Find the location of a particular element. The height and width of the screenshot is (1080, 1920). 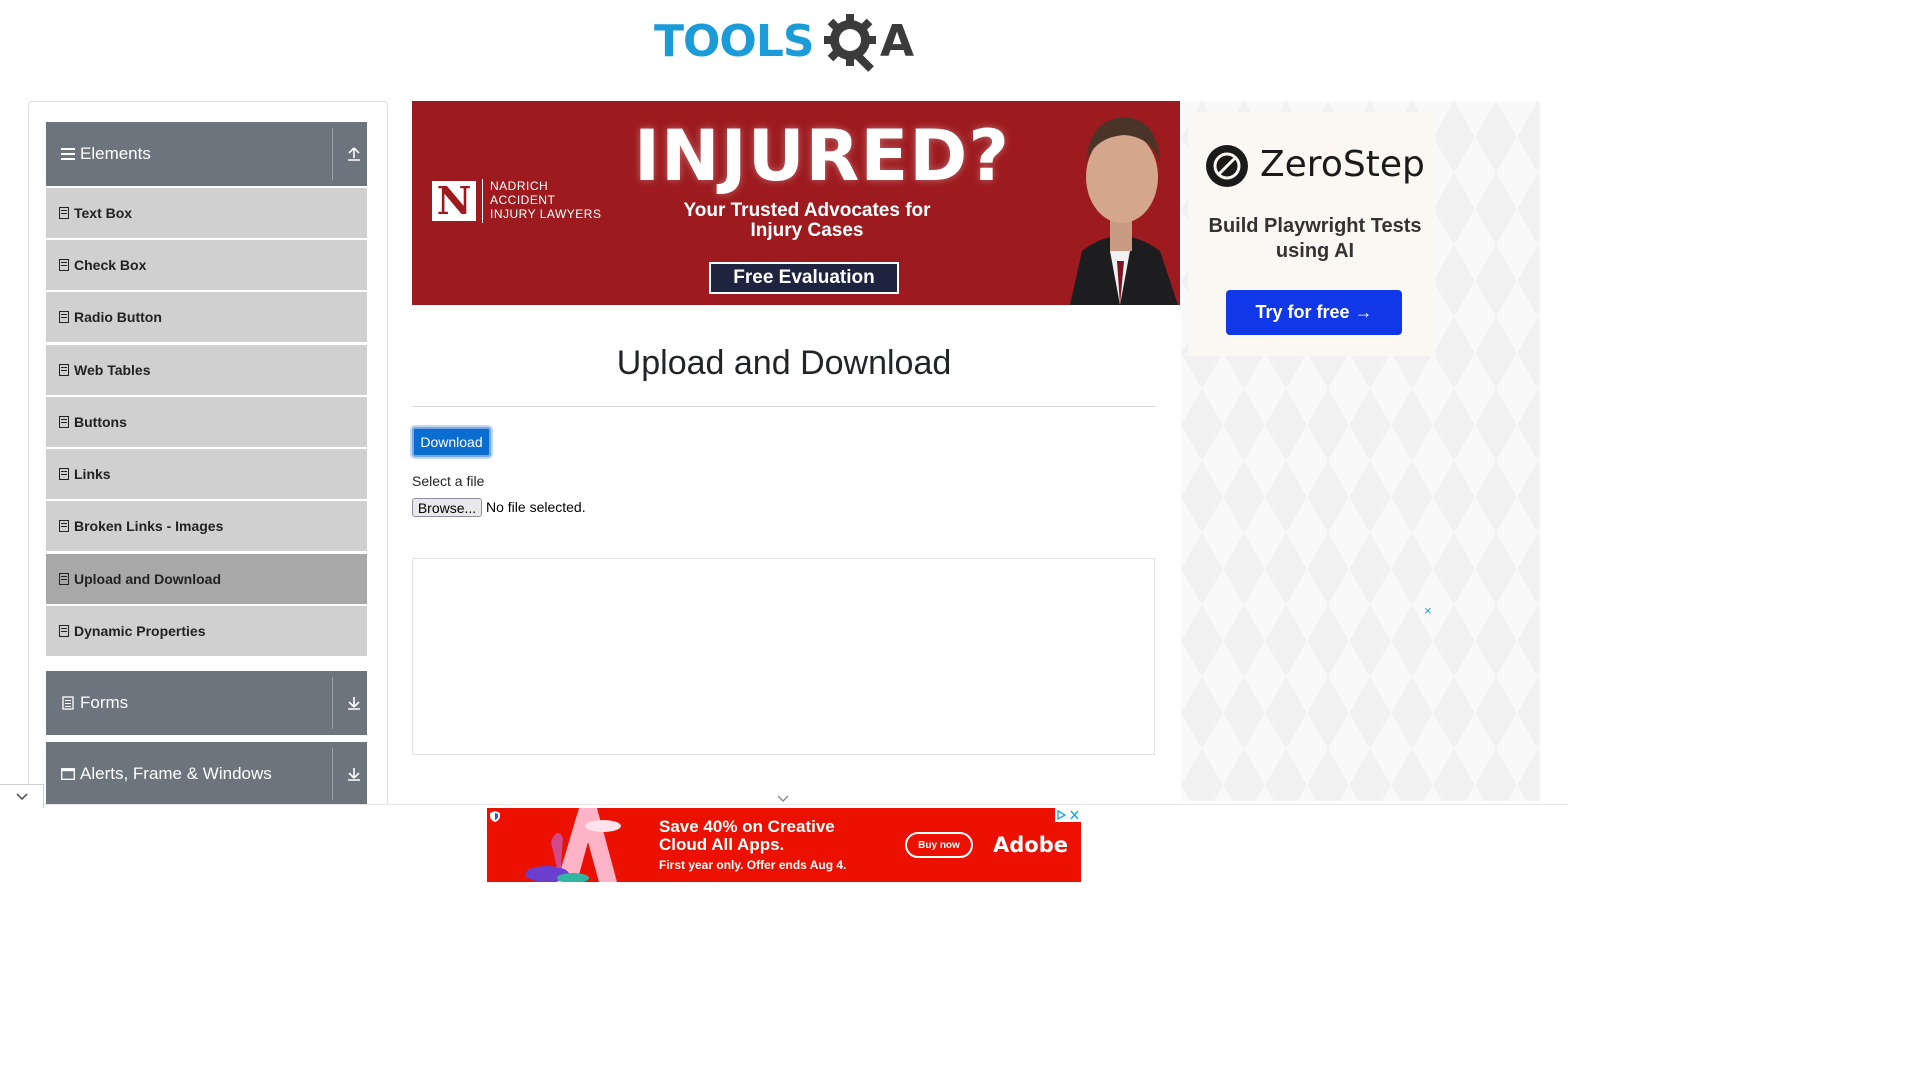

zerostep-tagline: Build Playwright Tests using AI is located at coordinates (1315, 238).